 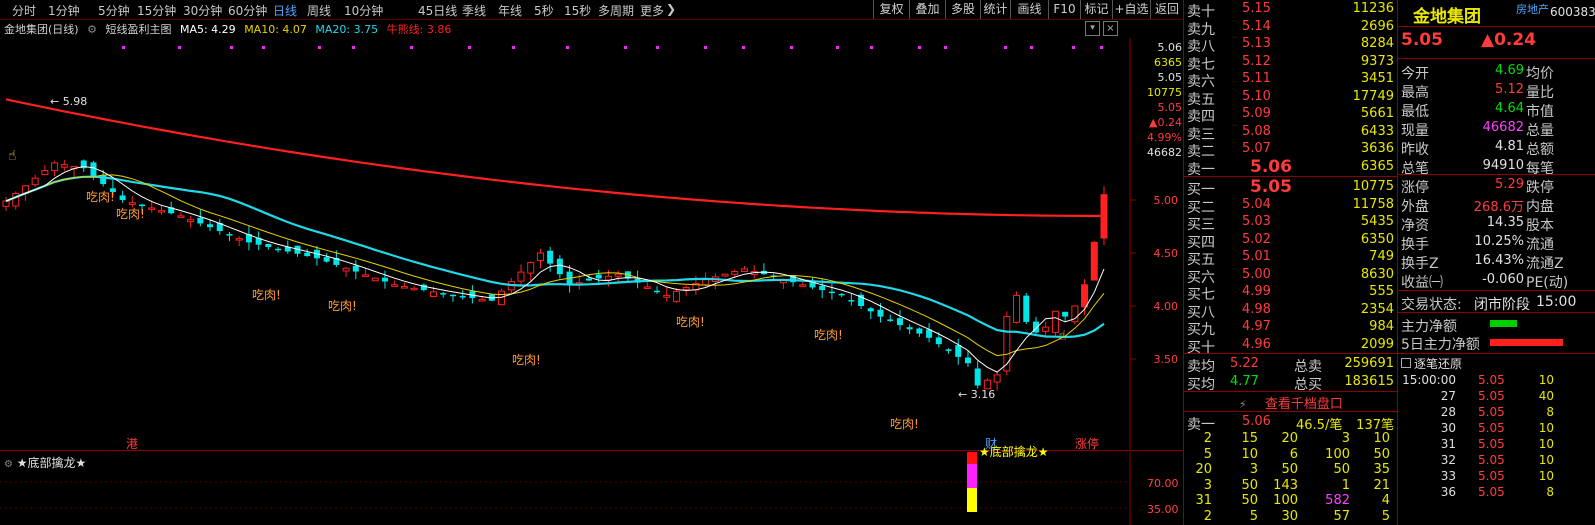 What do you see at coordinates (474, 10) in the screenshot?
I see `period-tab-quarter: 季线` at bounding box center [474, 10].